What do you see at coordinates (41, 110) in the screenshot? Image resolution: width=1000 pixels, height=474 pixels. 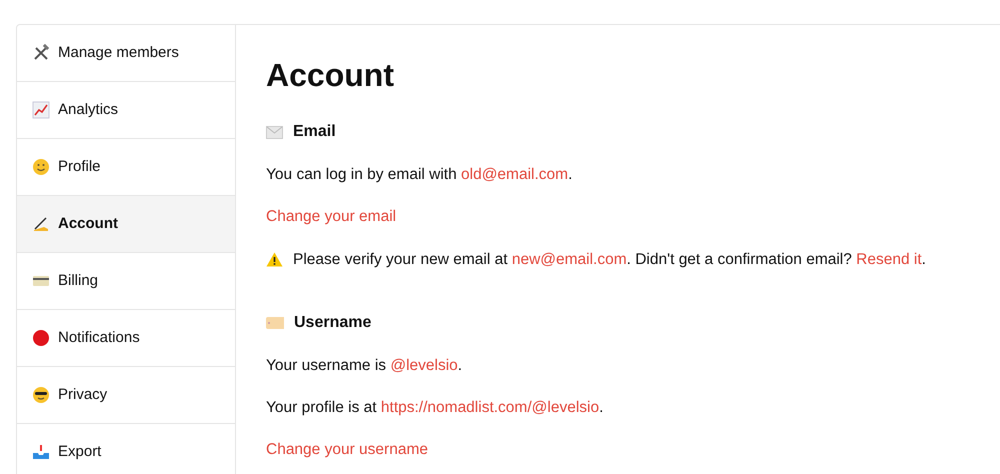 I see `chart-icon` at bounding box center [41, 110].